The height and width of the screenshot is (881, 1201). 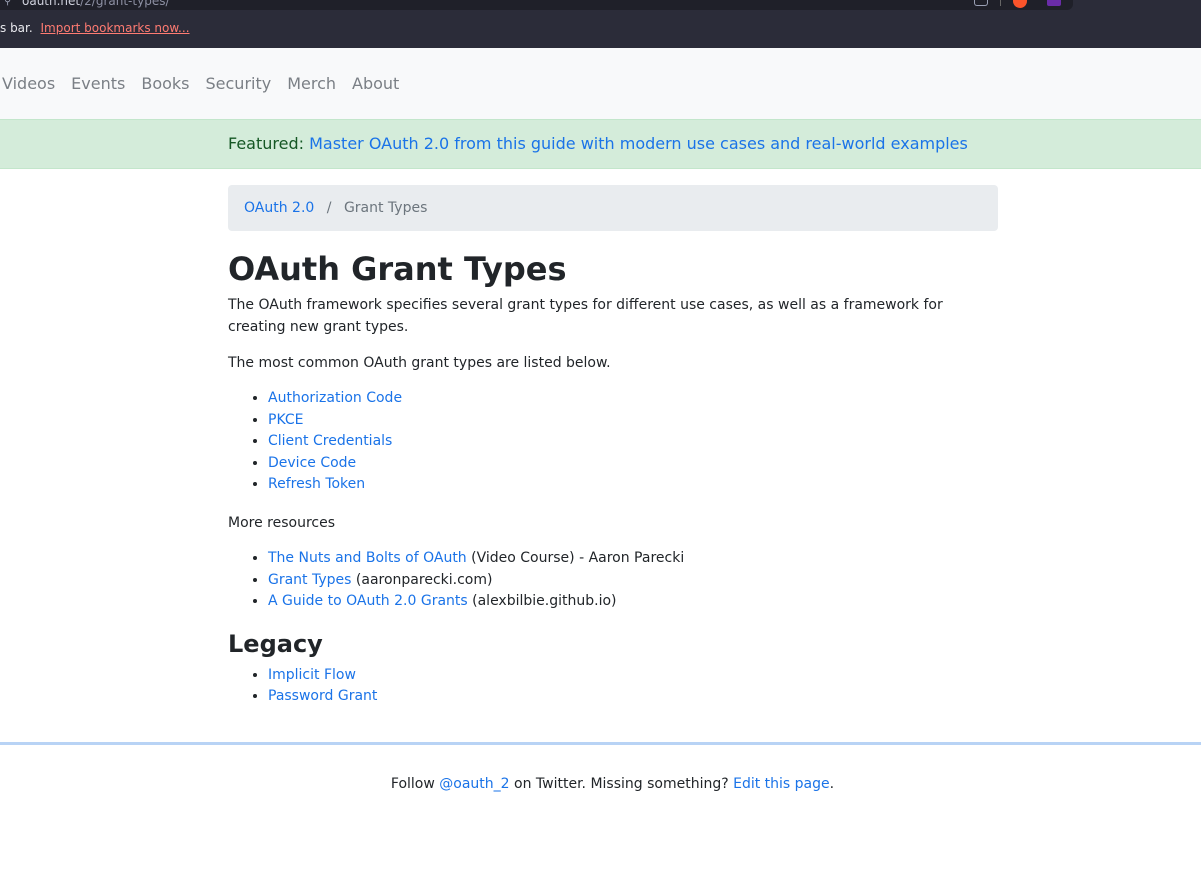 What do you see at coordinates (474, 784) in the screenshot?
I see `twitter-handle-link: @oauth_2` at bounding box center [474, 784].